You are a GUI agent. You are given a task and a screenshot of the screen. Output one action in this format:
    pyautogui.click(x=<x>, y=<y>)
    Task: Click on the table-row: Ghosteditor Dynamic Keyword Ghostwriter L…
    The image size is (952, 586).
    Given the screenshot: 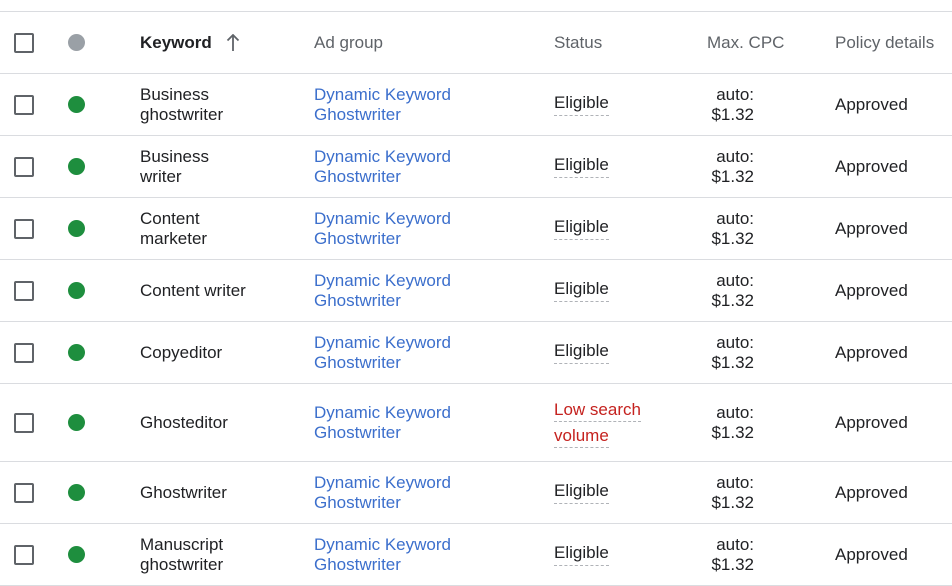 What is the action you would take?
    pyautogui.click(x=476, y=423)
    